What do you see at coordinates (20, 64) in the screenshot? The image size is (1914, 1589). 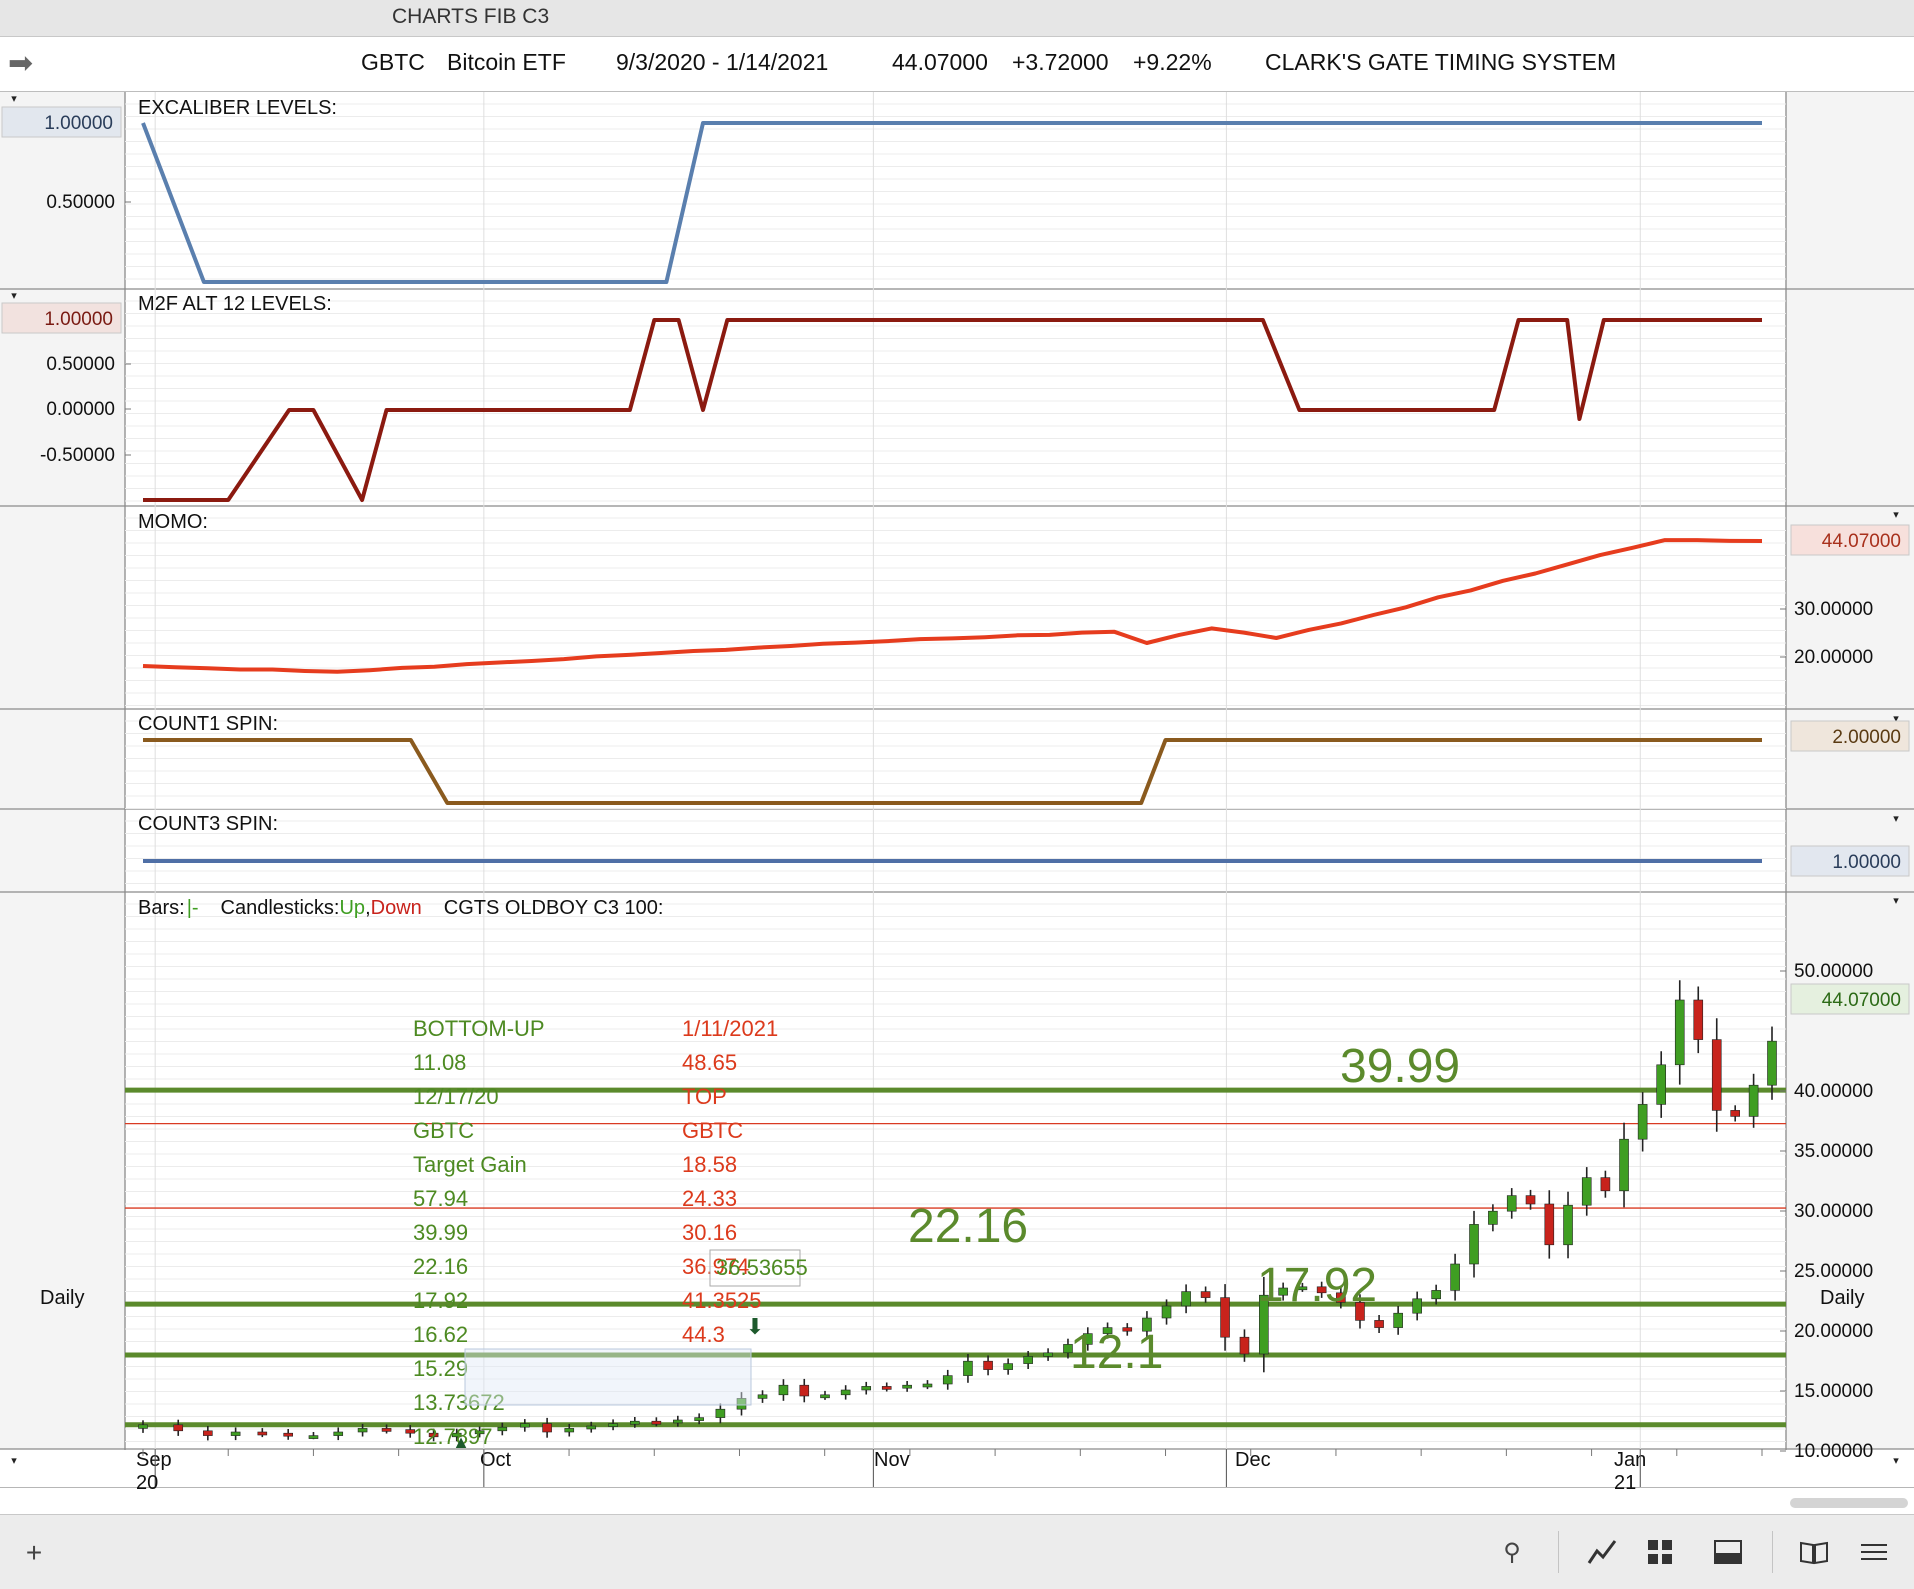 I see `forward-arrow-icon: ➡` at bounding box center [20, 64].